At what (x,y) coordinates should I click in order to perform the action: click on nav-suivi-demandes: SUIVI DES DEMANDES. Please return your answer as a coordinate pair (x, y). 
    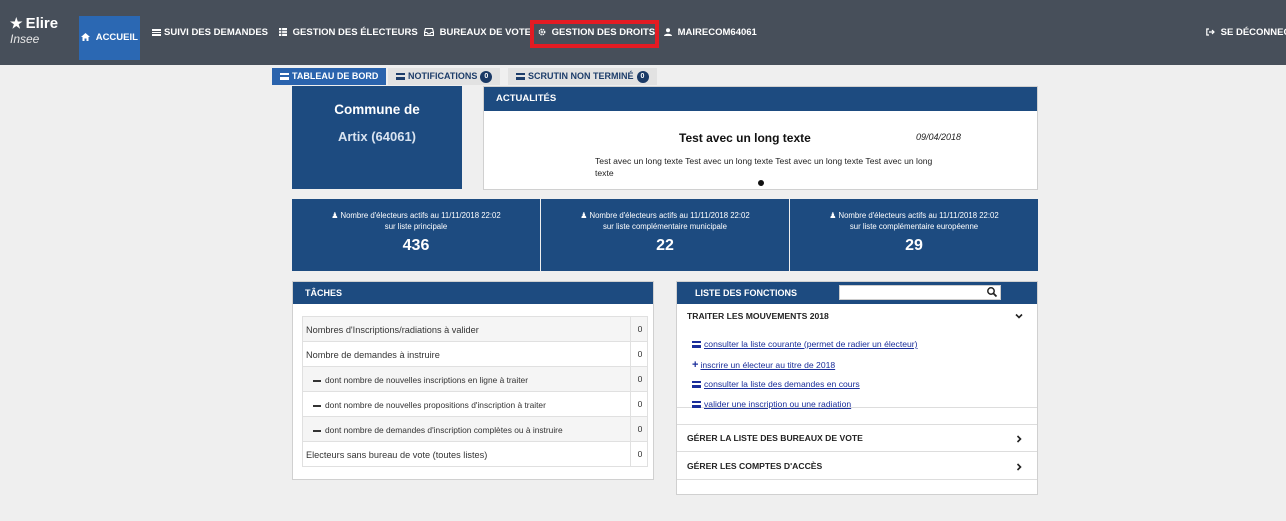
    Looking at the image, I should click on (210, 33).